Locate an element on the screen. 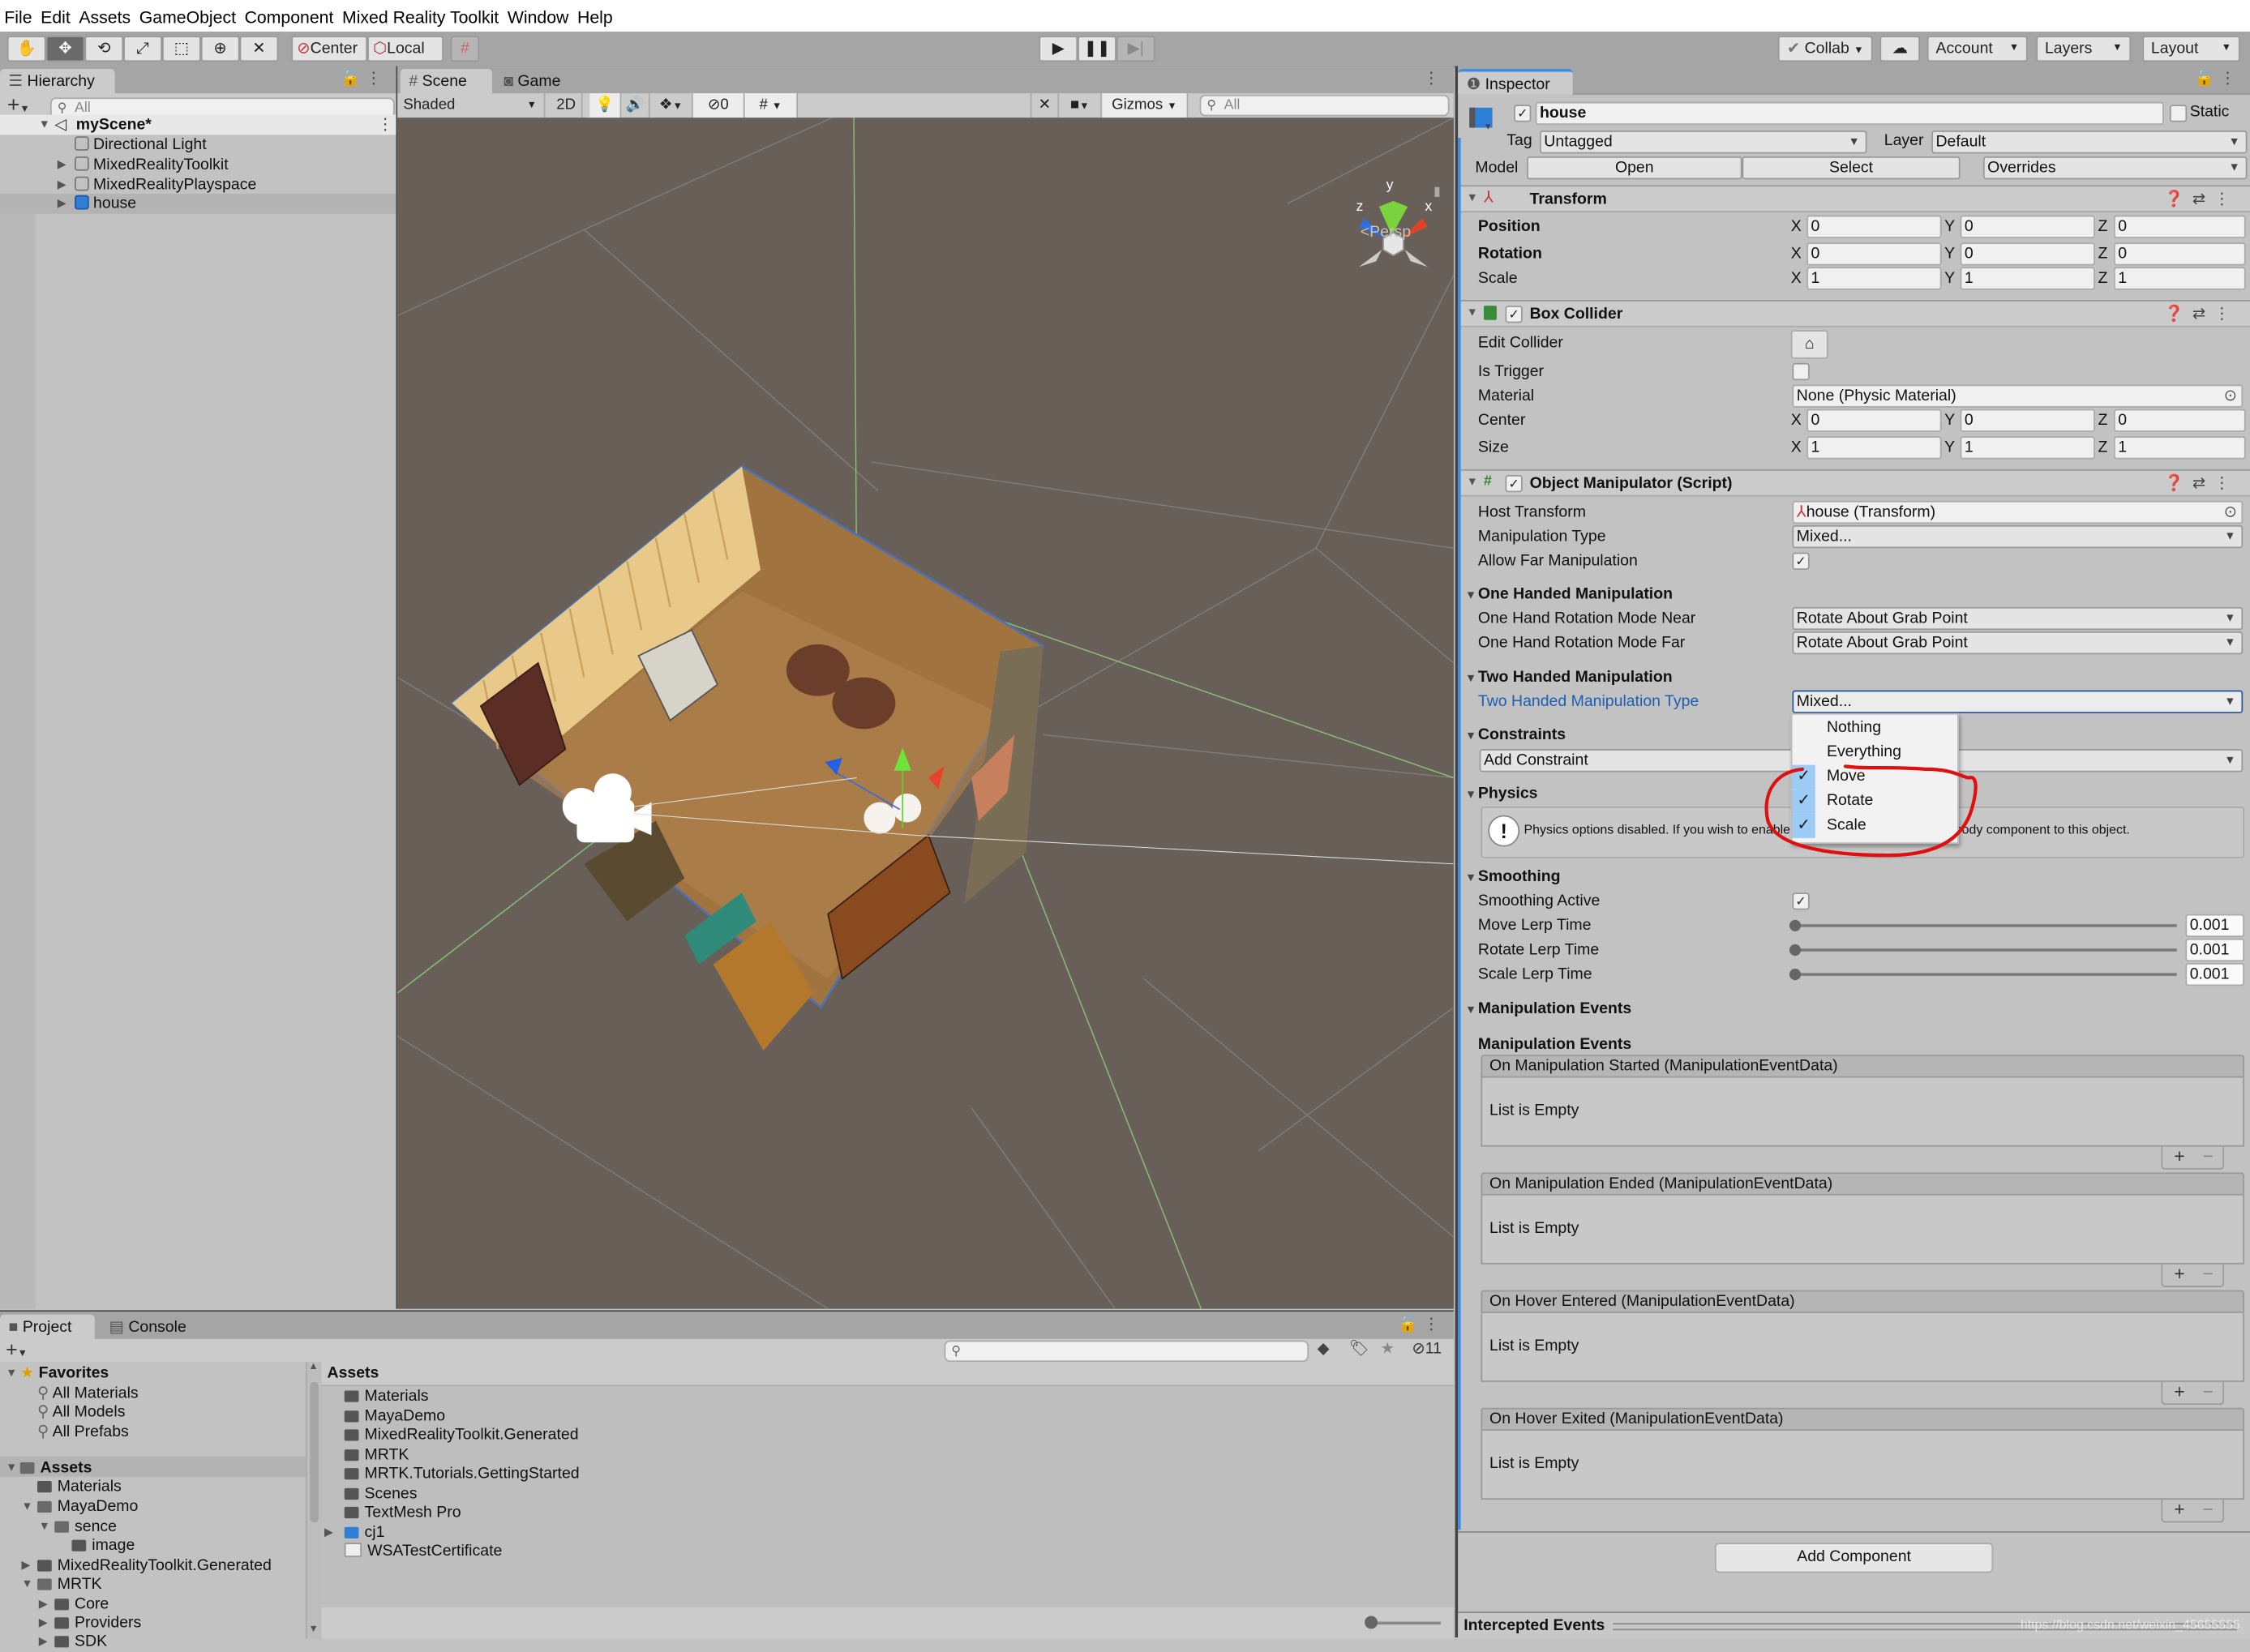  asset-item: MRTK is located at coordinates (377, 1457).